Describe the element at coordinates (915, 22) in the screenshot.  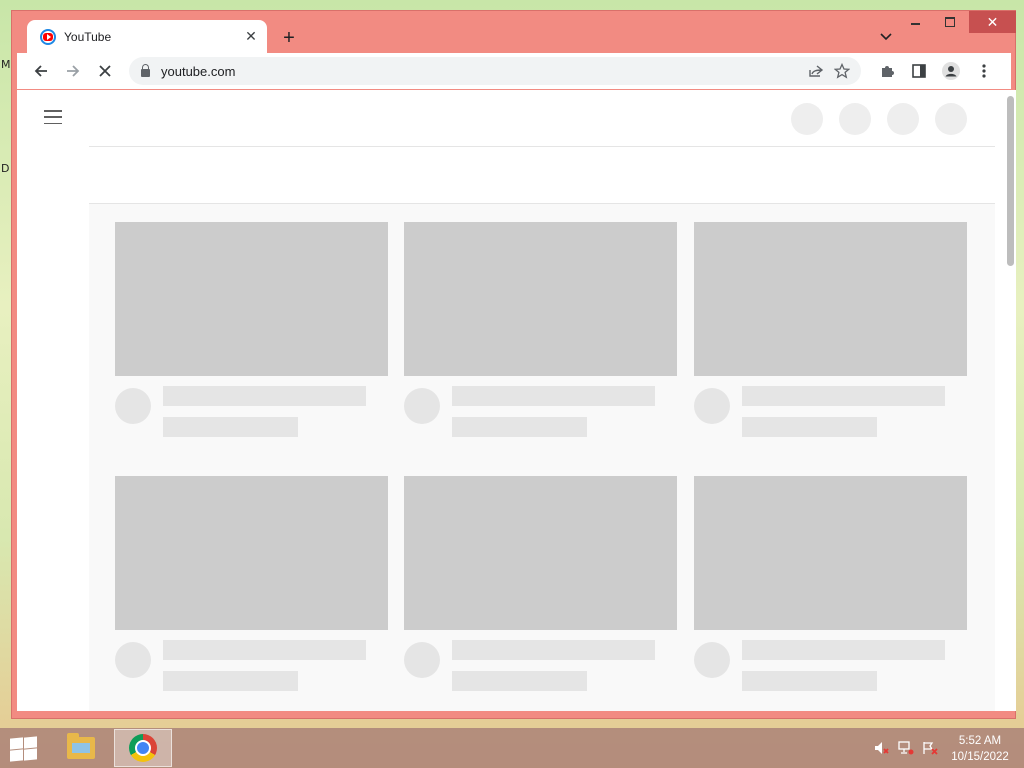
I see `minimize-button` at that location.